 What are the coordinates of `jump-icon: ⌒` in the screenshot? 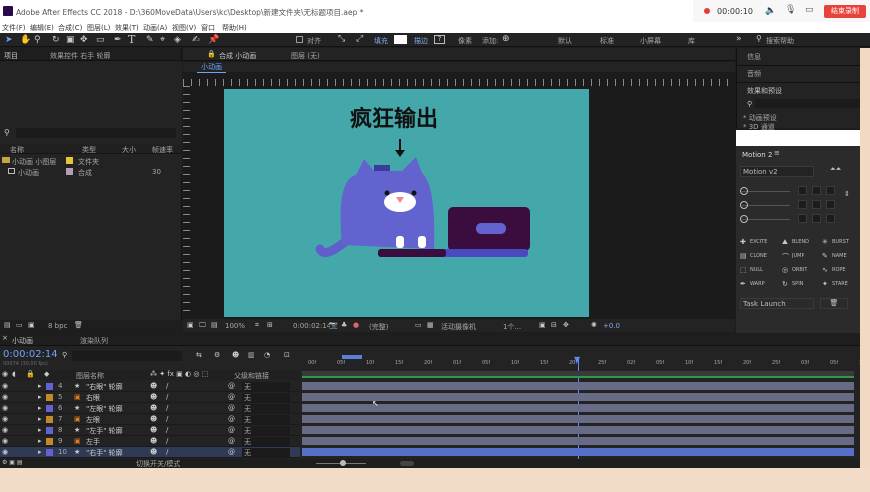 It's located at (785, 257).